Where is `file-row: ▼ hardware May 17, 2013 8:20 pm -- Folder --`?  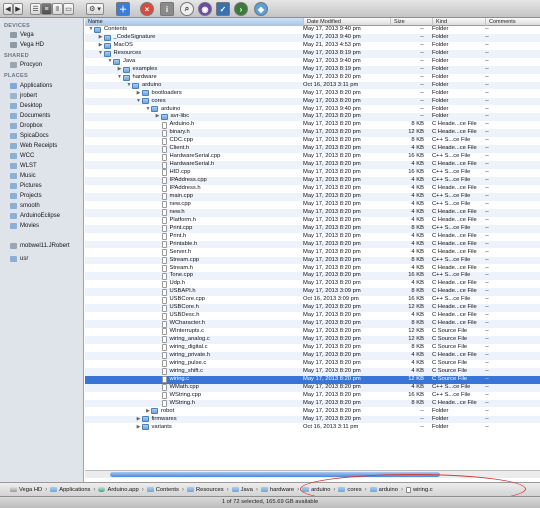
file-row: ▼ hardware May 17, 2013 8:20 pm -- Folder -- is located at coordinates (312, 78).